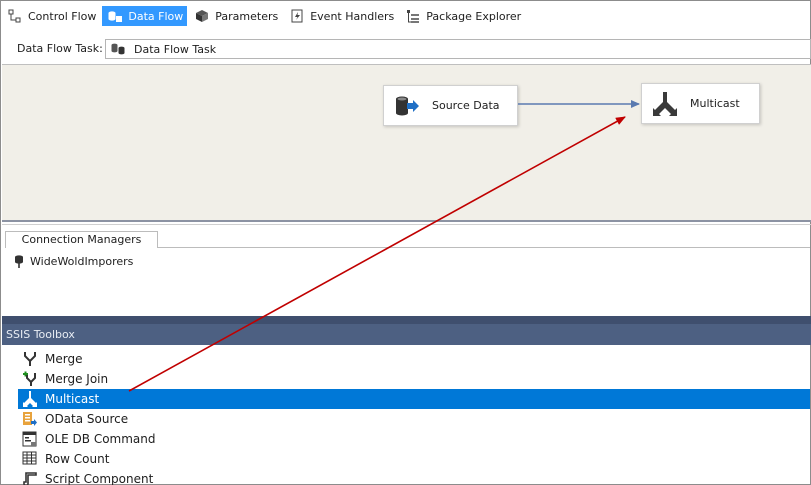  Describe the element at coordinates (19, 261) in the screenshot. I see `connection-plug-icon` at that location.